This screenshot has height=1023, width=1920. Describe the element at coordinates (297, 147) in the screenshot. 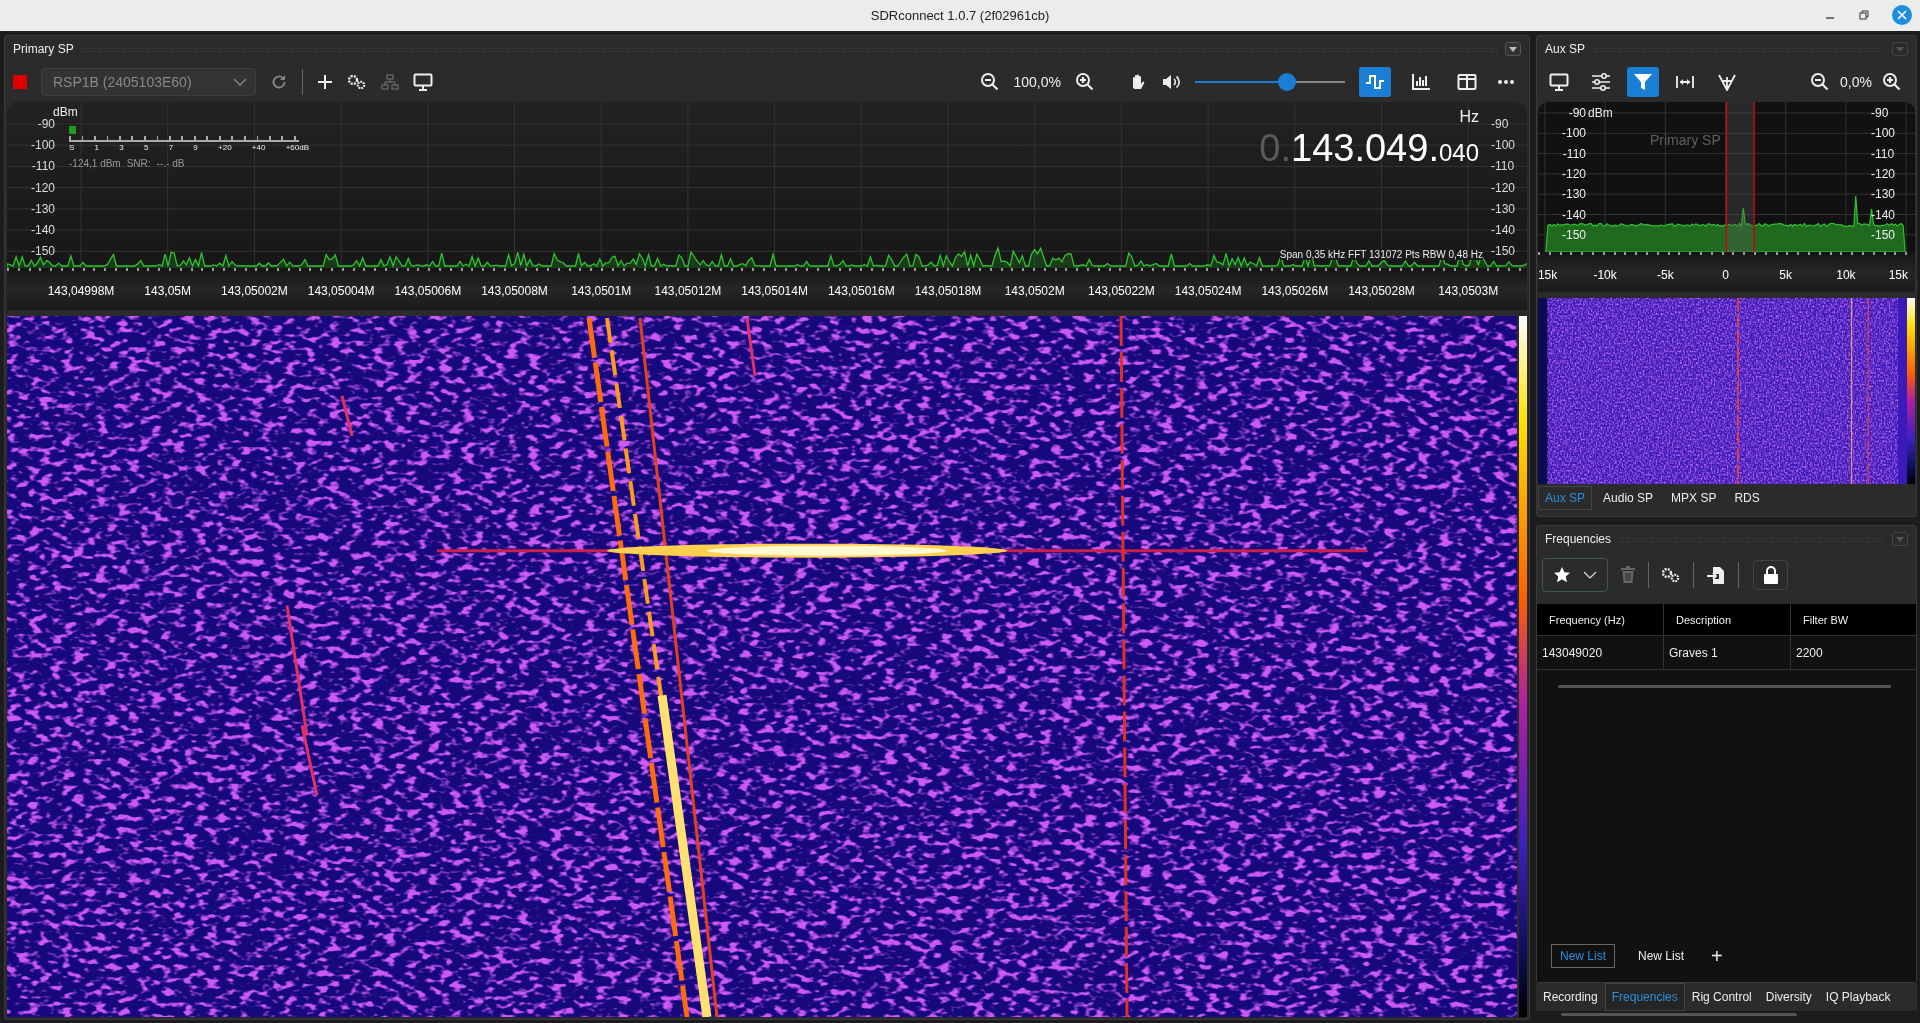

I see `meter-scale-label: +60dB` at that location.